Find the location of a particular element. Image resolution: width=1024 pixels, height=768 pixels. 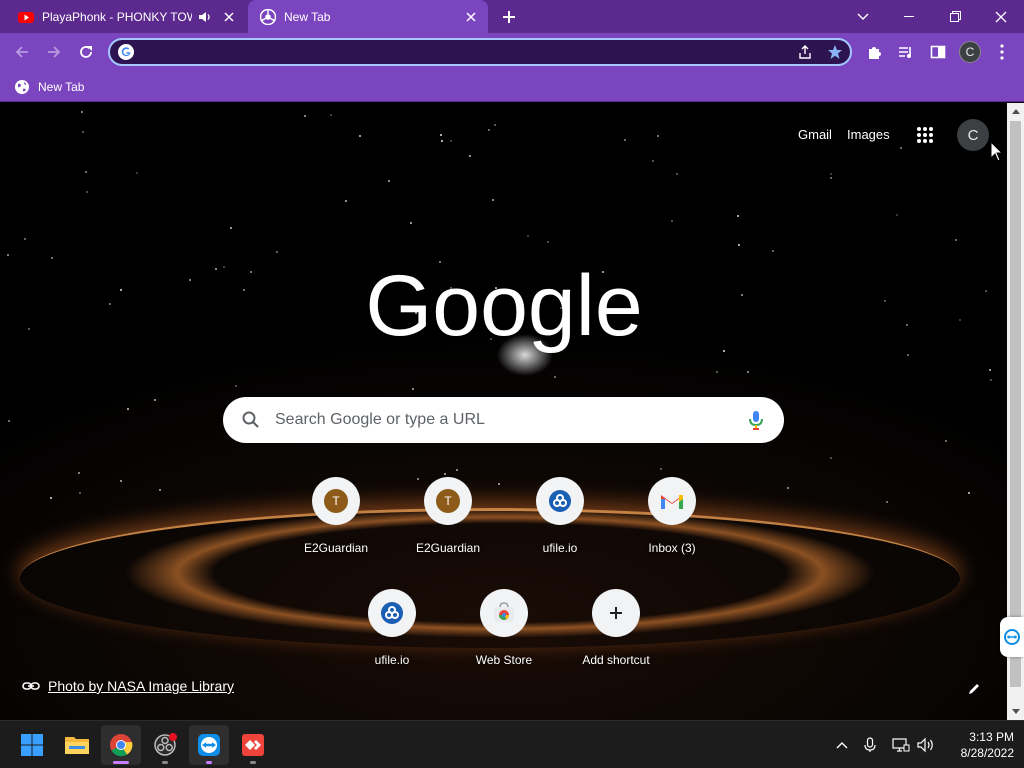

logo-text: Google is located at coordinates (504, 307).